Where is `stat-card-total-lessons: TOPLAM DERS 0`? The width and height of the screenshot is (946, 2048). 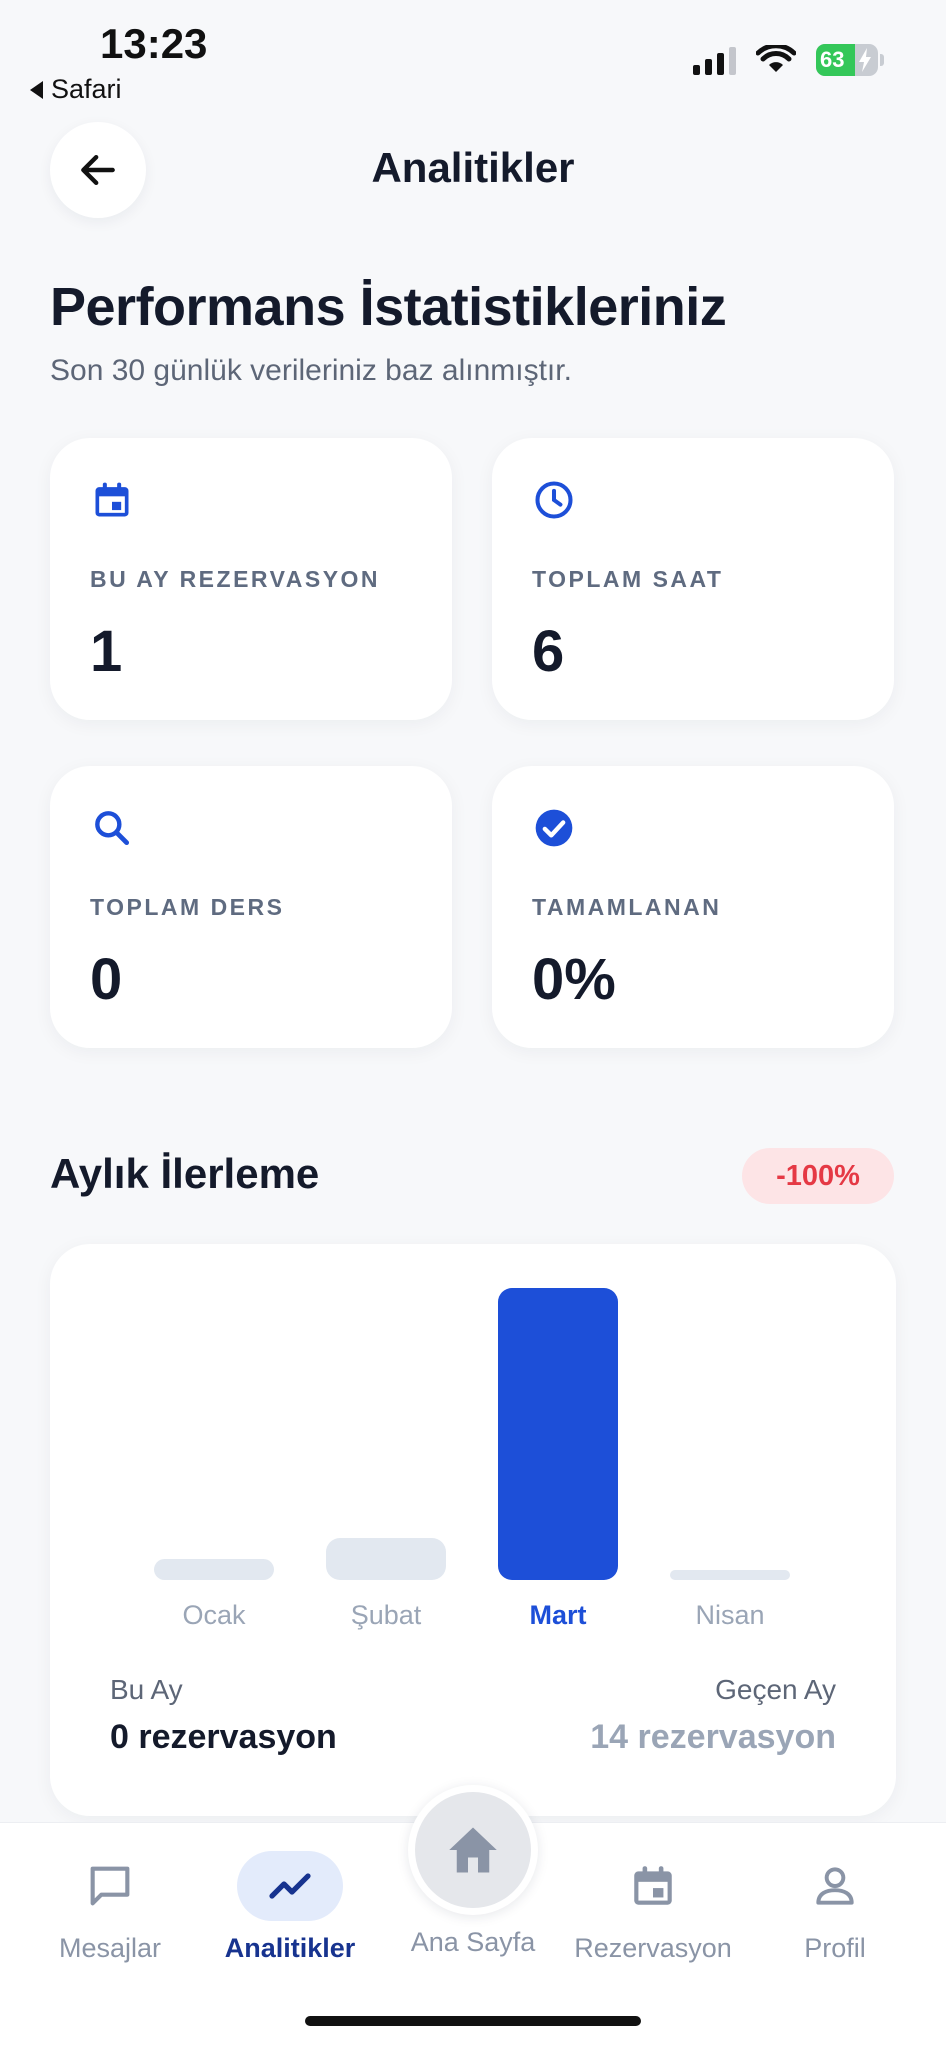 stat-card-total-lessons: TOPLAM DERS 0 is located at coordinates (251, 907).